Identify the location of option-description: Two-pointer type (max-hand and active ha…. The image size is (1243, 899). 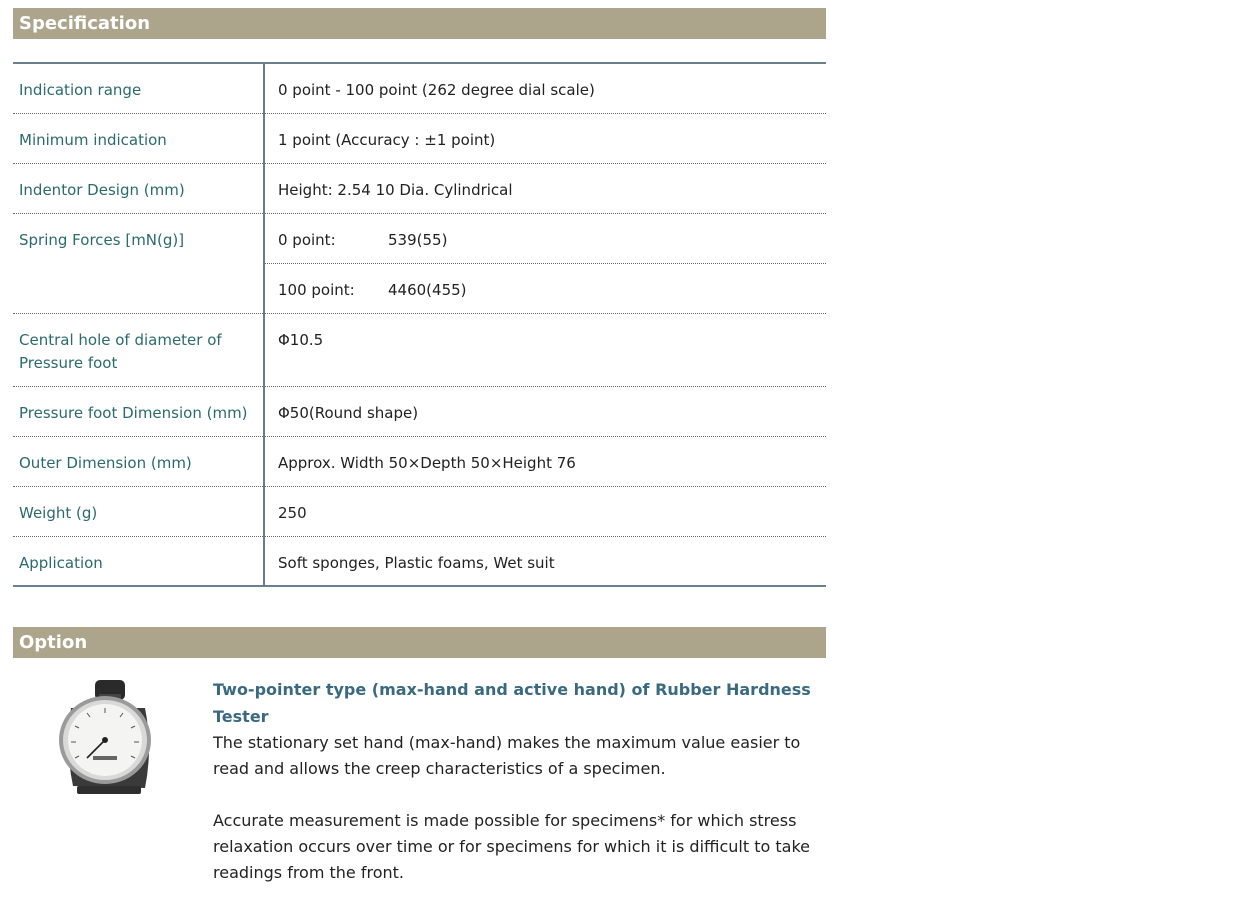
(518, 781).